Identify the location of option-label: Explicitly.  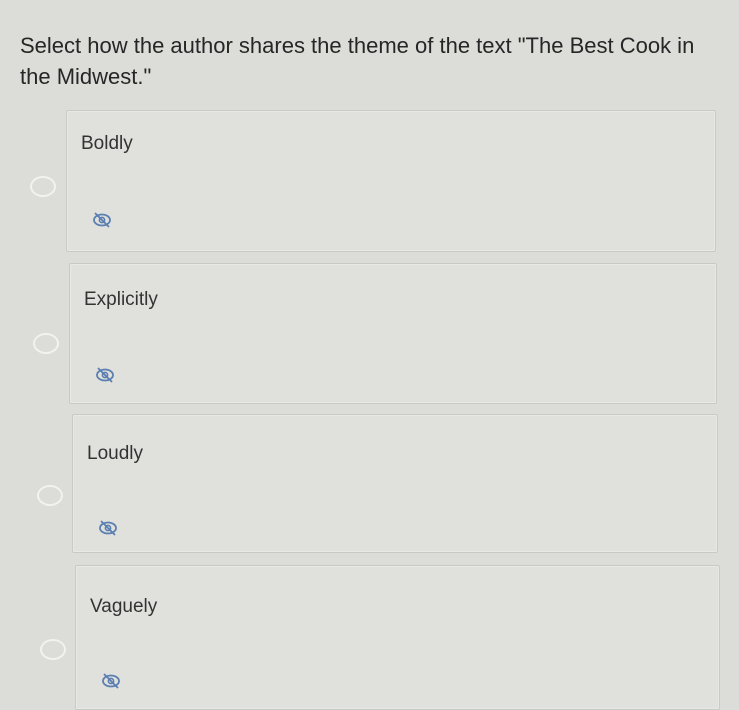
(121, 299).